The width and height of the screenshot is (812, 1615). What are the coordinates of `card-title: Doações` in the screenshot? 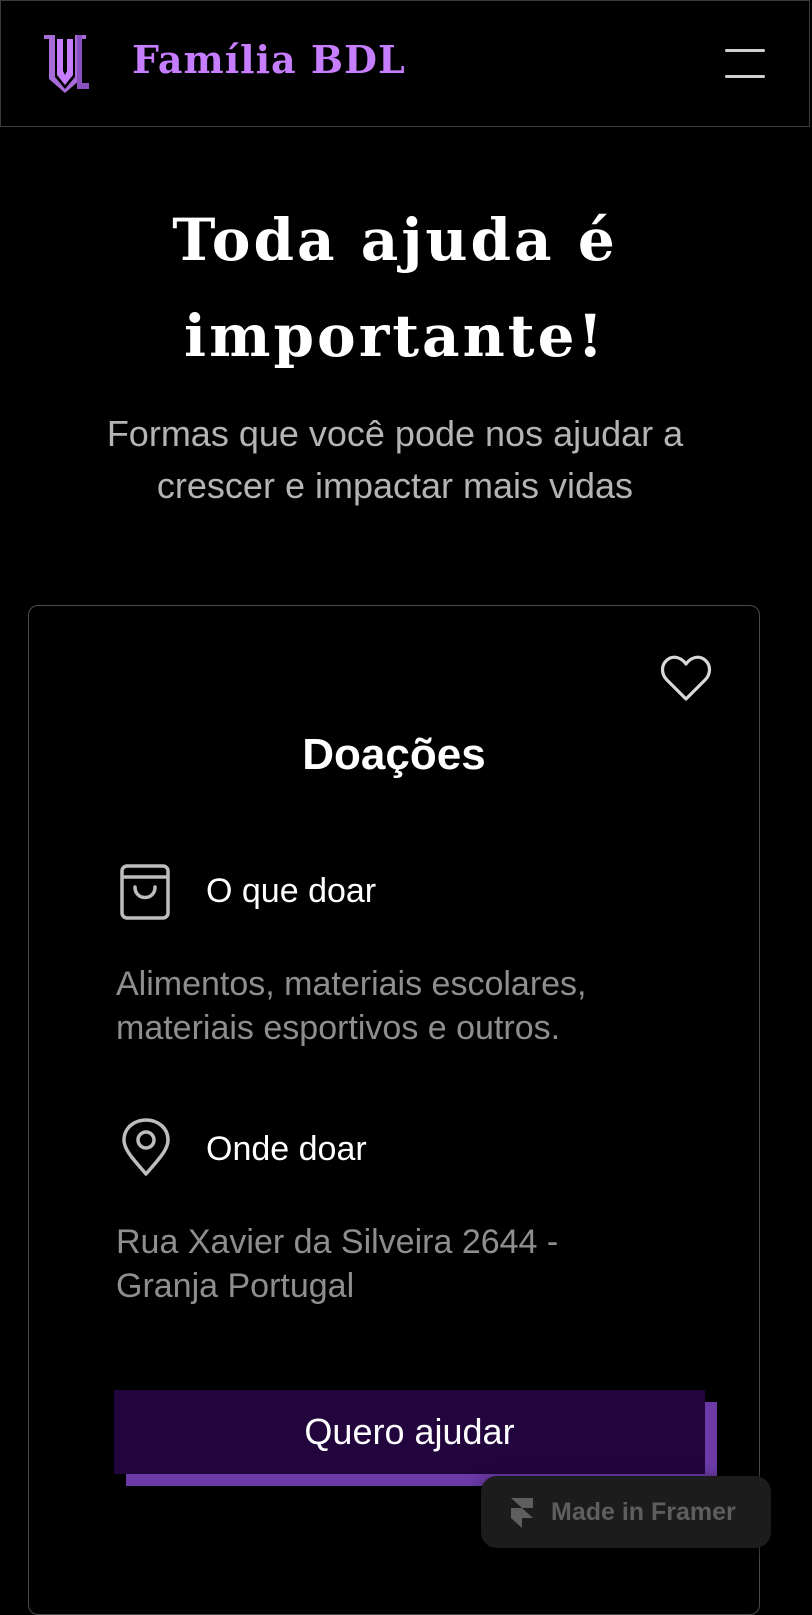 It's located at (394, 754).